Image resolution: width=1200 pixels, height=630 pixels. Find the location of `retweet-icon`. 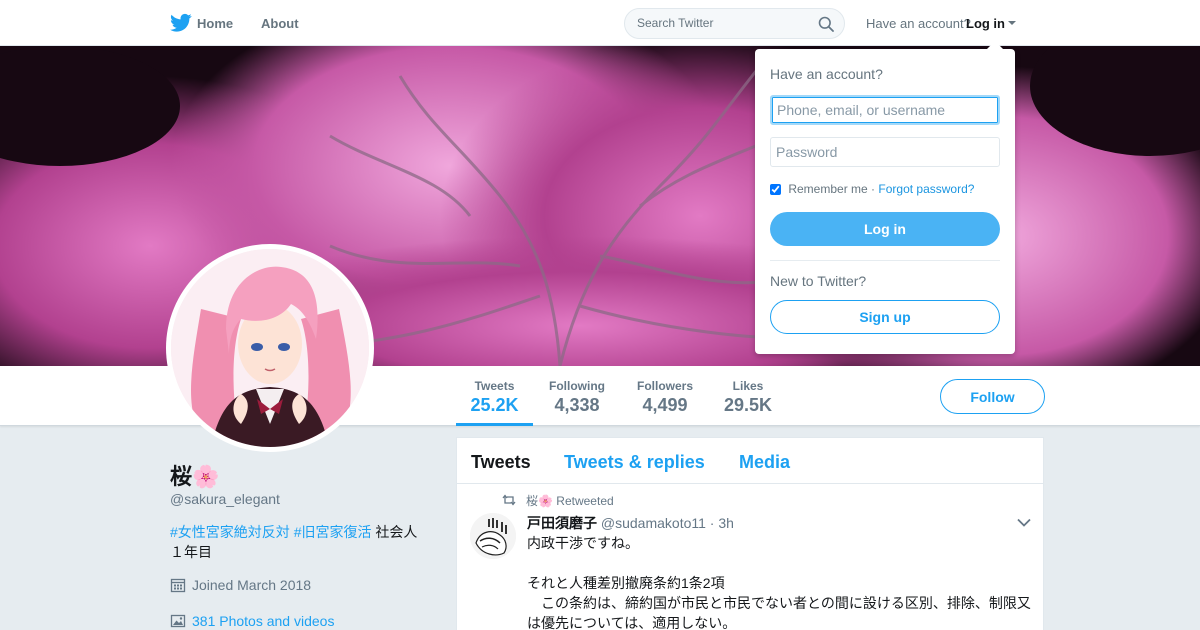

retweet-icon is located at coordinates (509, 500).